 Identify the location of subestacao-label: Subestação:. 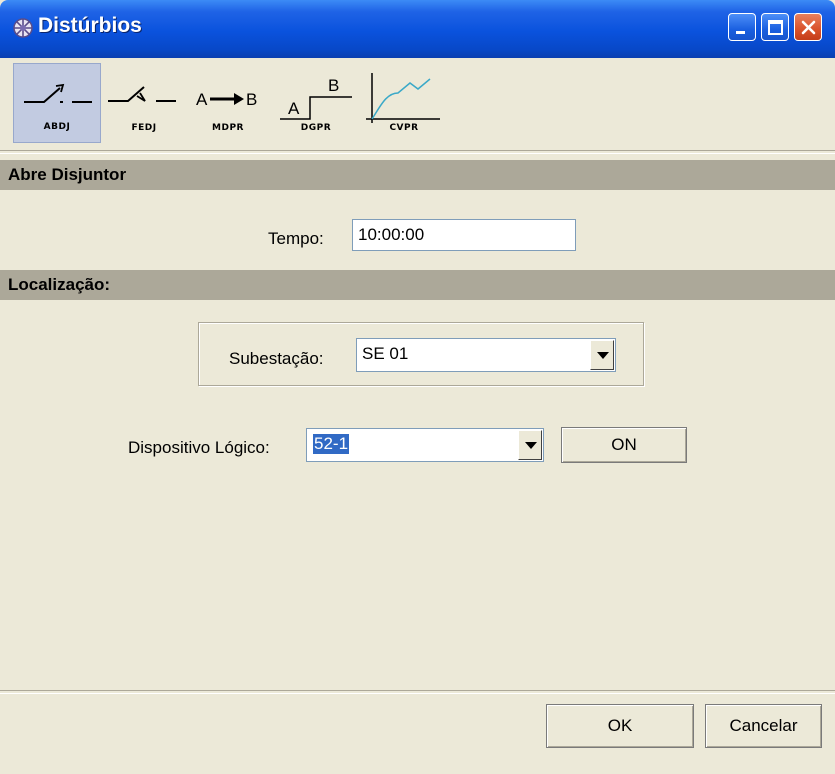
(276, 358).